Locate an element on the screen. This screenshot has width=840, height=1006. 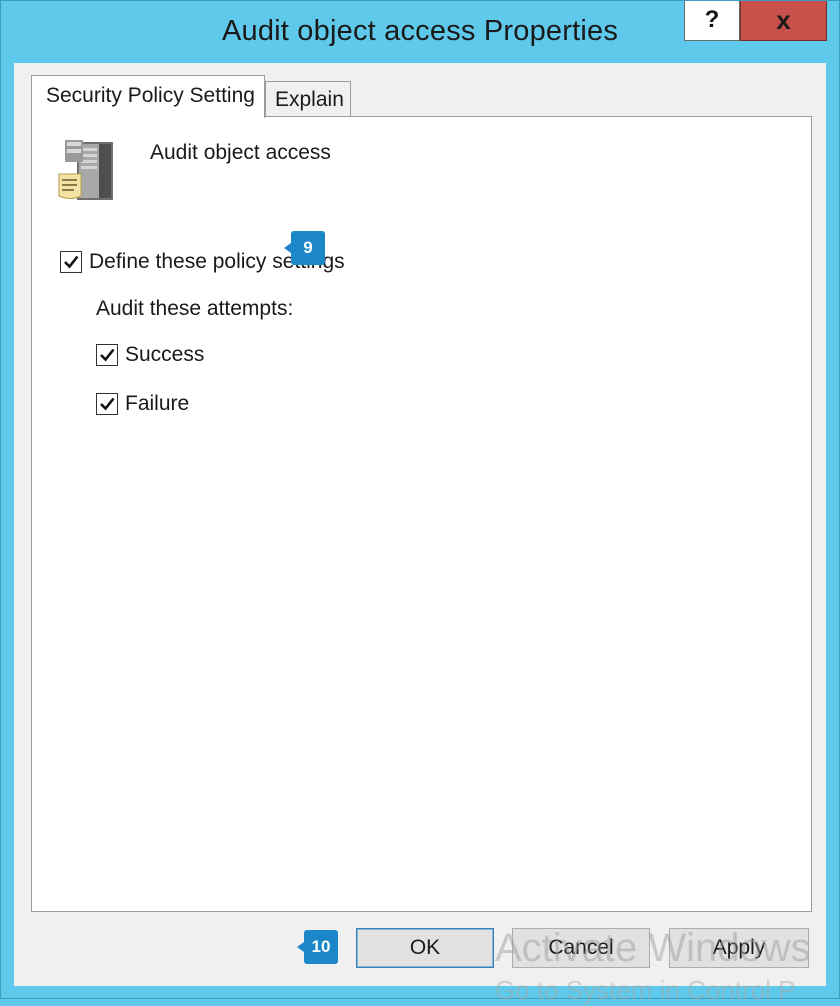
cancel-button: Cancel is located at coordinates (581, 948).